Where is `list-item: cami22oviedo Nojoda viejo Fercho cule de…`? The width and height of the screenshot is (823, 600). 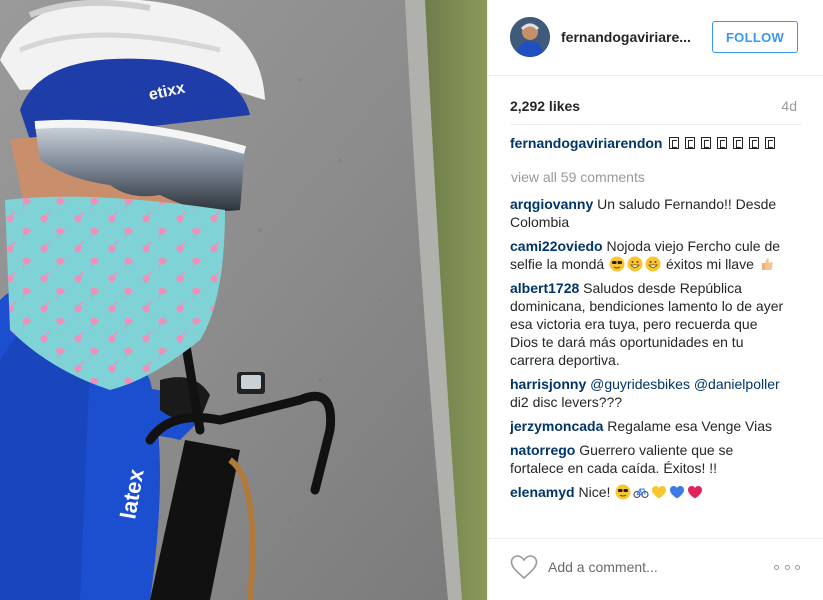
list-item: cami22oviedo Nojoda viejo Fercho cule de… is located at coordinates (647, 255).